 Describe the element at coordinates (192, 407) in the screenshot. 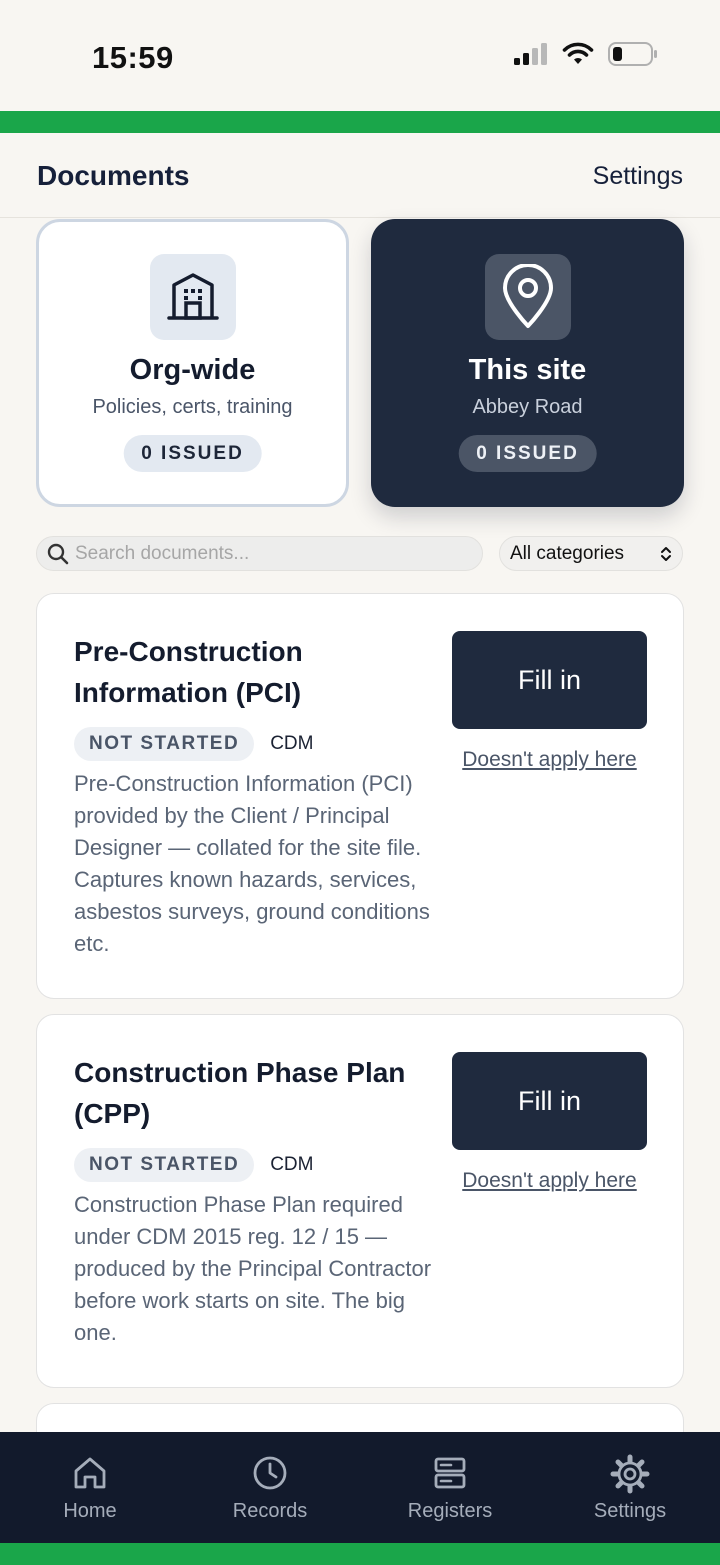

I see `scope-subtitle: Policies, certs, training` at that location.